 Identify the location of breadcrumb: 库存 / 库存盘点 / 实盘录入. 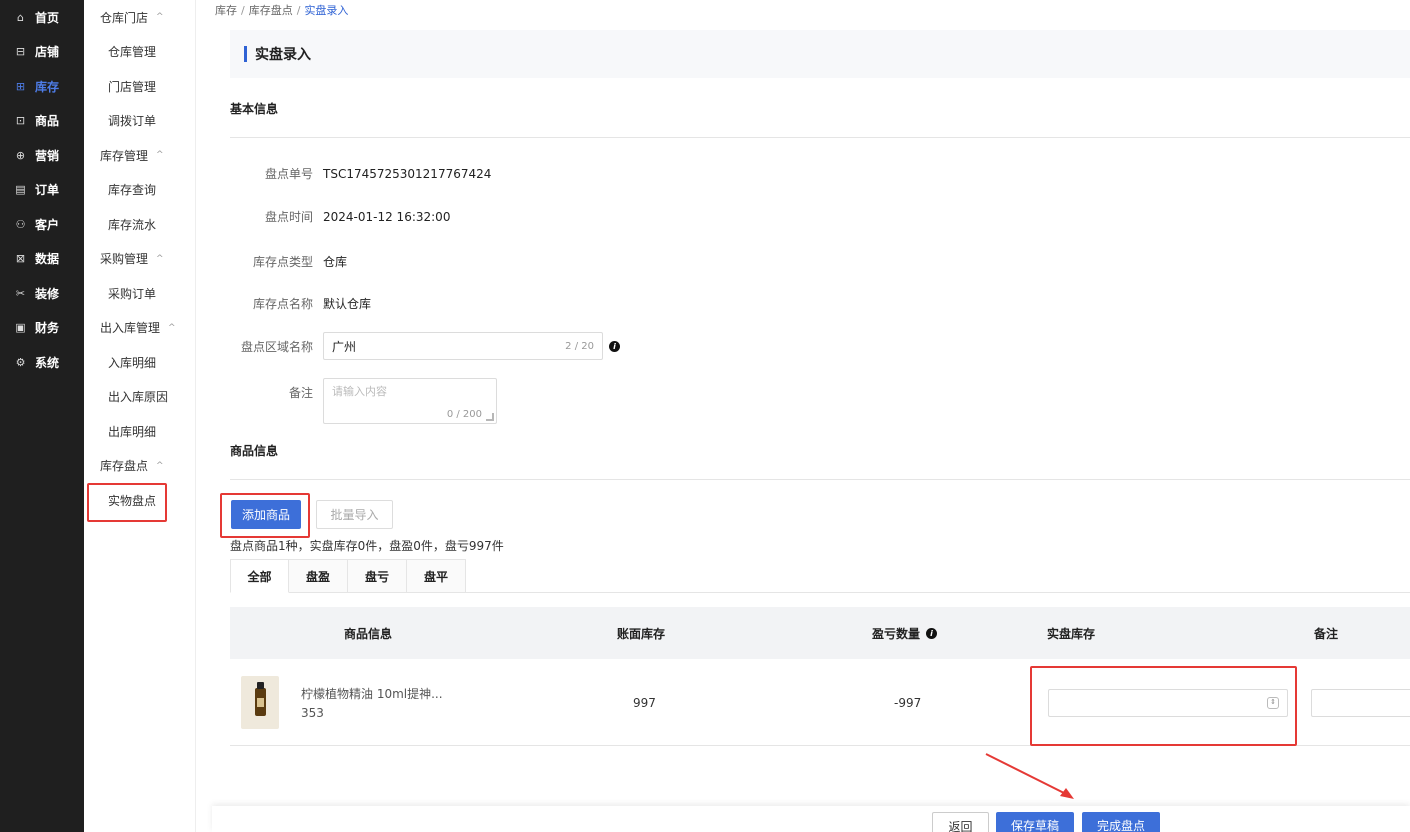
(282, 10).